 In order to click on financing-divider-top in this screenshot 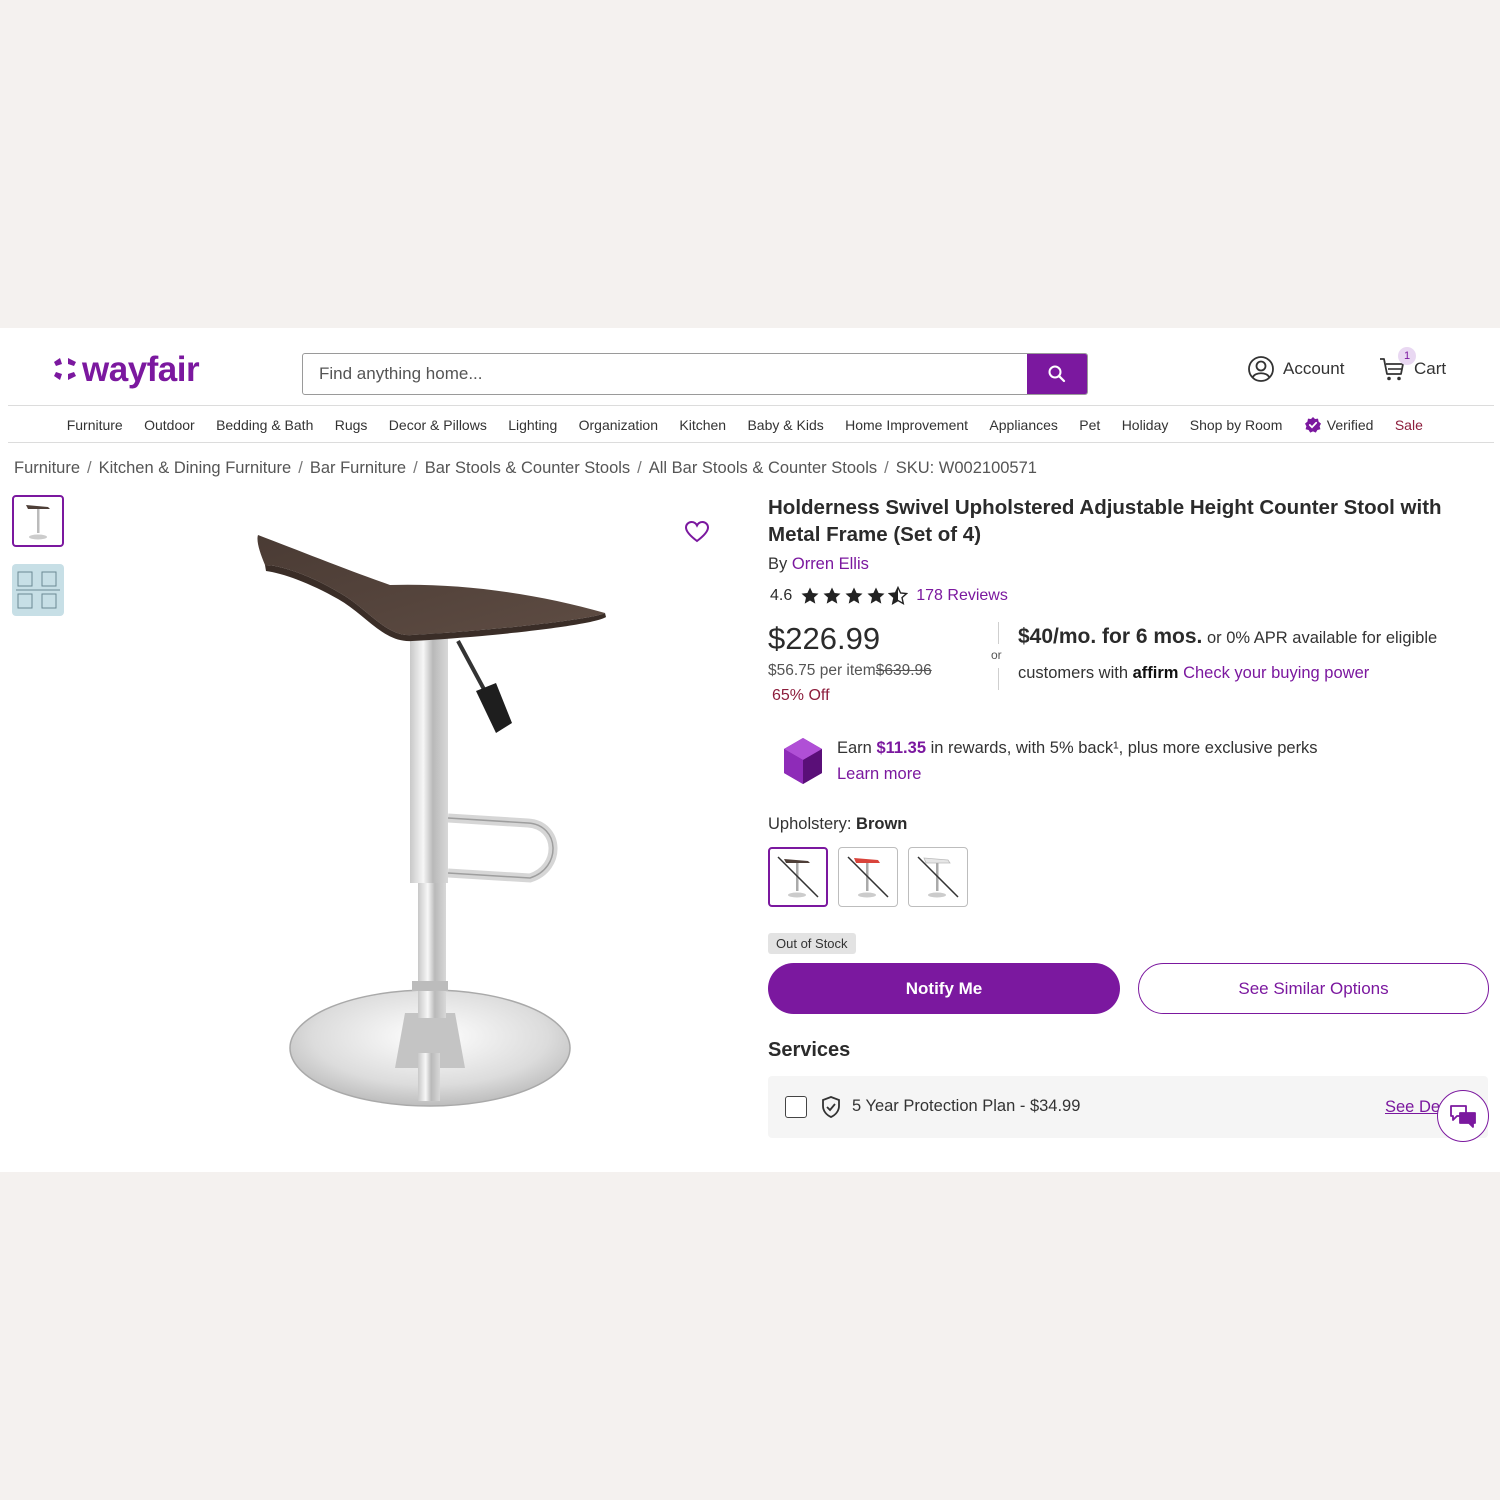, I will do `click(998, 633)`.